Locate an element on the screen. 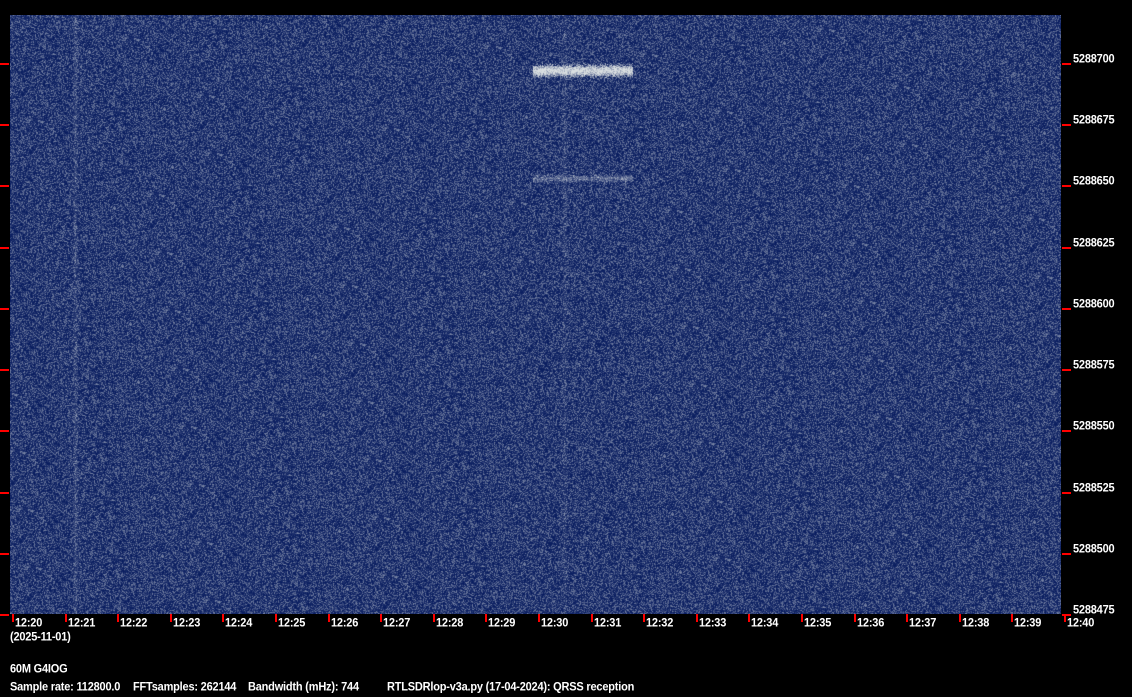 The width and height of the screenshot is (1132, 697). y-tick-label: 5288550 is located at coordinates (1094, 426).